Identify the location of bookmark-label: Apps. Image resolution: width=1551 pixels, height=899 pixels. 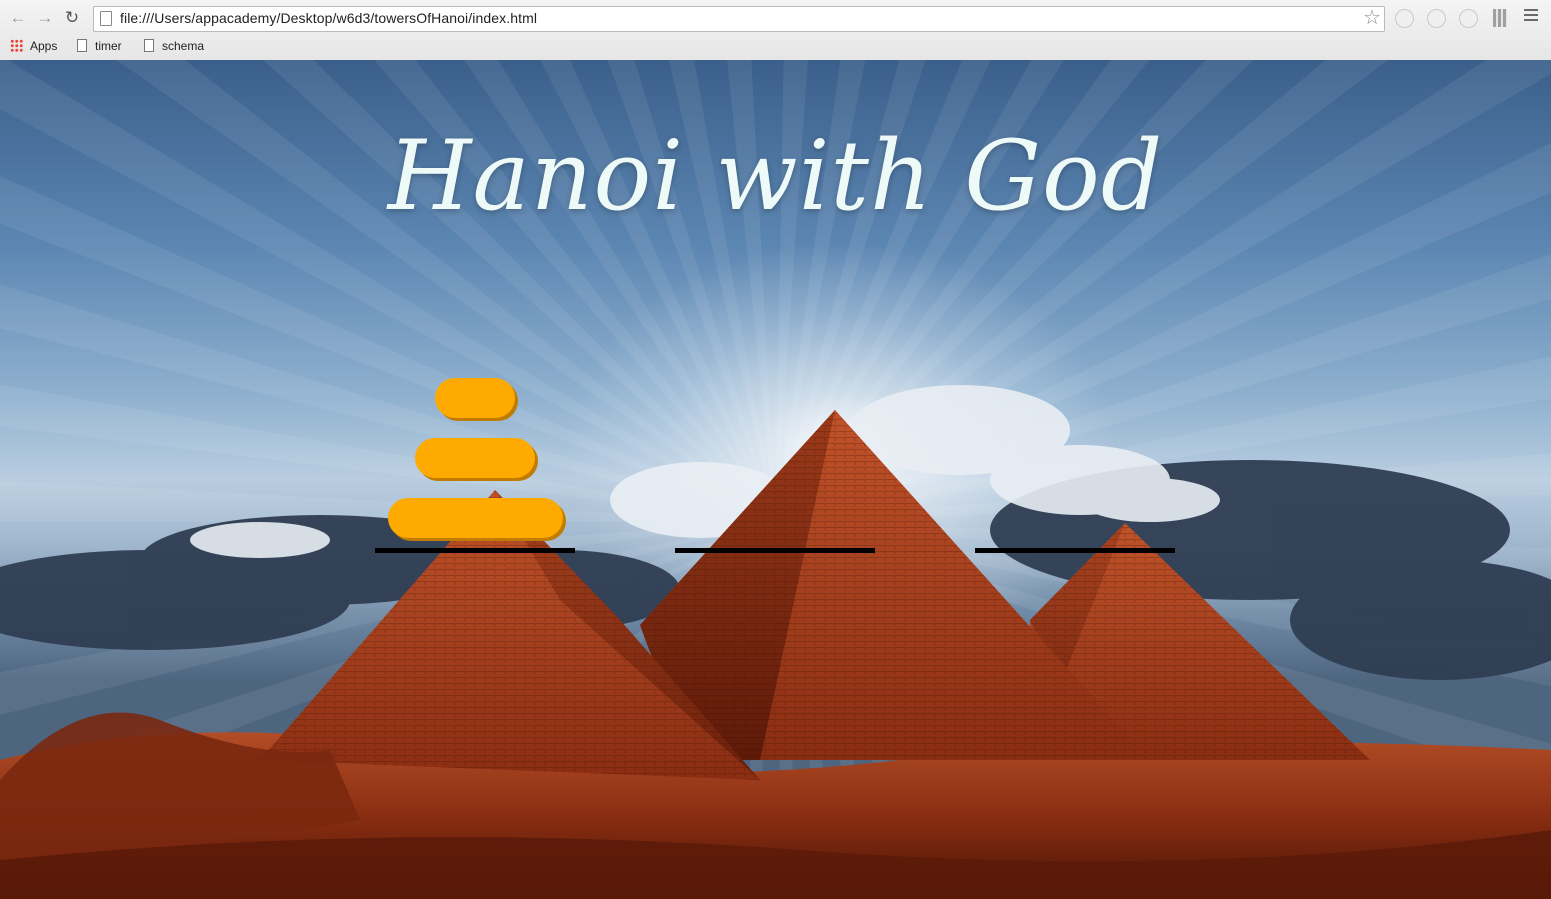
(44, 46).